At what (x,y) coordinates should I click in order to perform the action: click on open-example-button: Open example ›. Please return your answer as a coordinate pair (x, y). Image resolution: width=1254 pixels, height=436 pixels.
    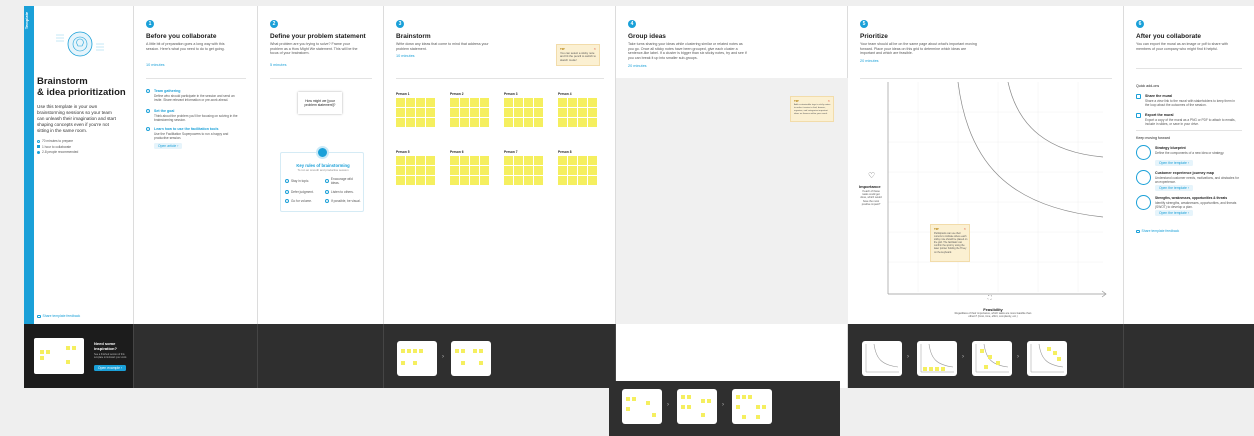
    Looking at the image, I should click on (110, 368).